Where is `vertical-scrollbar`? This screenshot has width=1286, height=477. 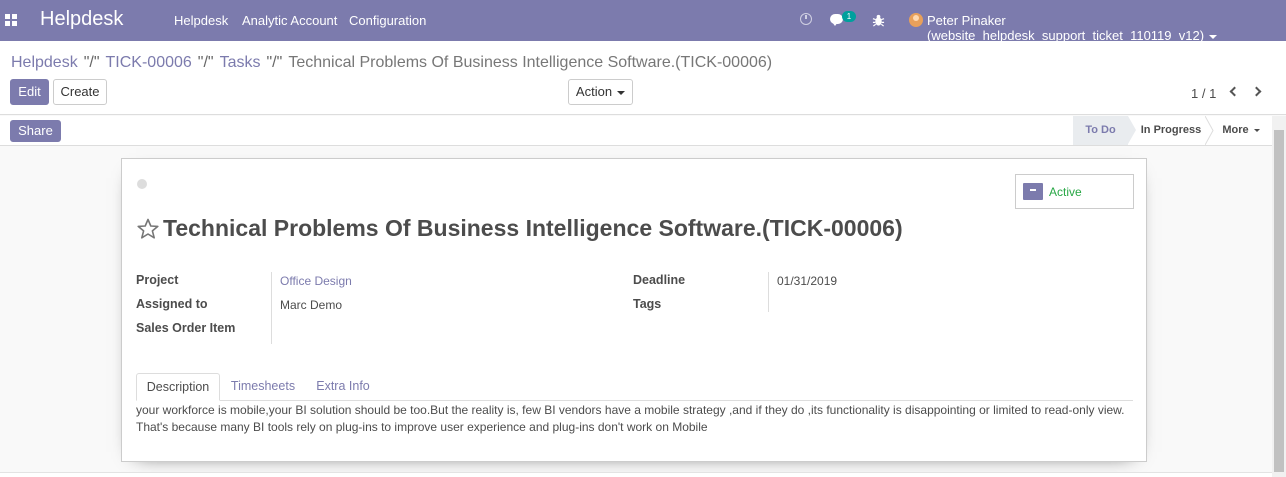 vertical-scrollbar is located at coordinates (1279, 296).